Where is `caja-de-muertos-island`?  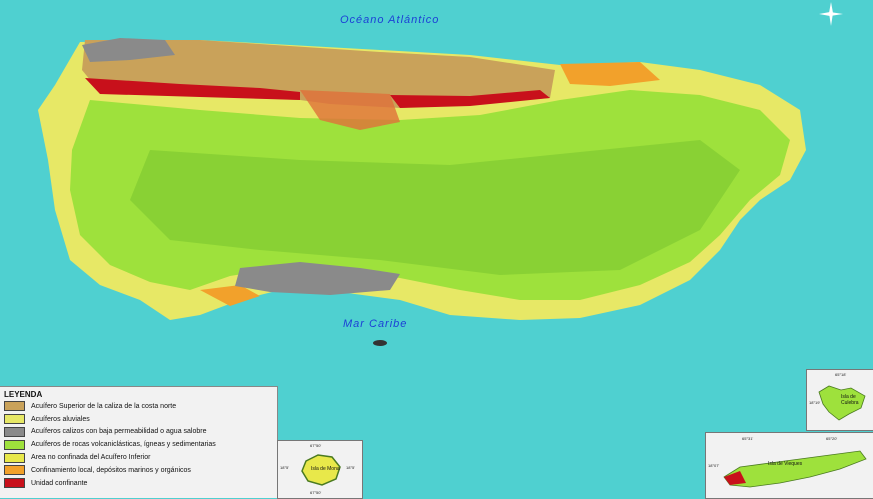 caja-de-muertos-island is located at coordinates (380, 343).